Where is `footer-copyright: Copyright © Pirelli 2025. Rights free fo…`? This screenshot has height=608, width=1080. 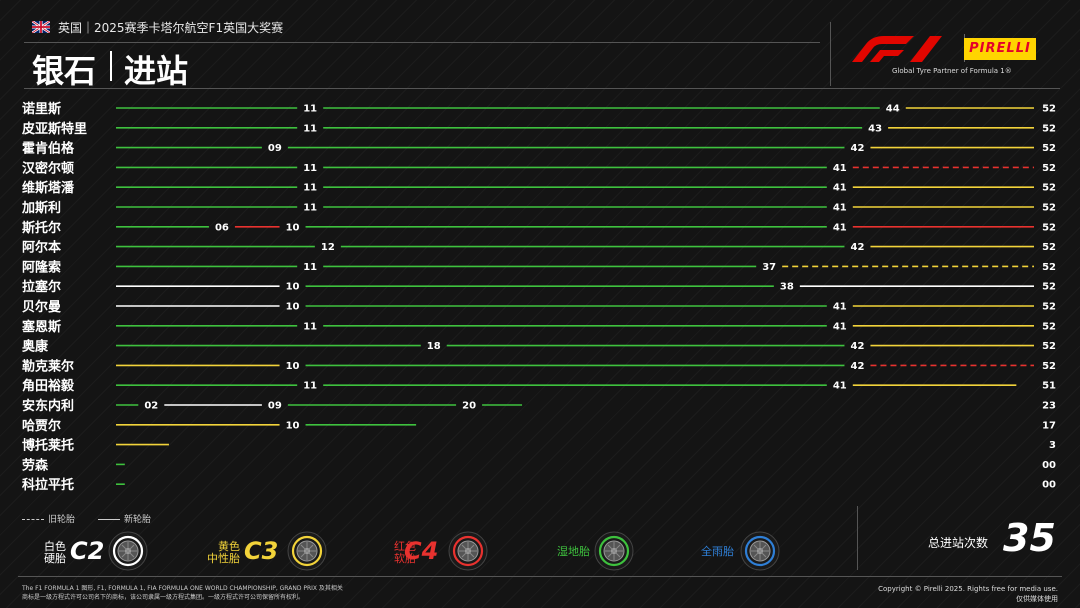 footer-copyright: Copyright © Pirelli 2025. Rights free fo… is located at coordinates (968, 594).